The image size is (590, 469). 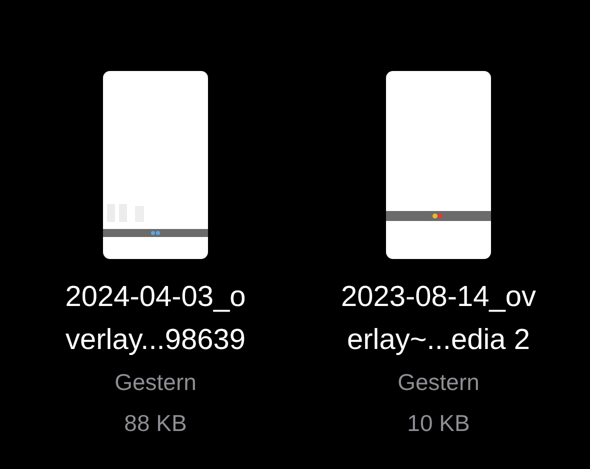 What do you see at coordinates (438, 423) in the screenshot?
I see `file-size: 10 KB` at bounding box center [438, 423].